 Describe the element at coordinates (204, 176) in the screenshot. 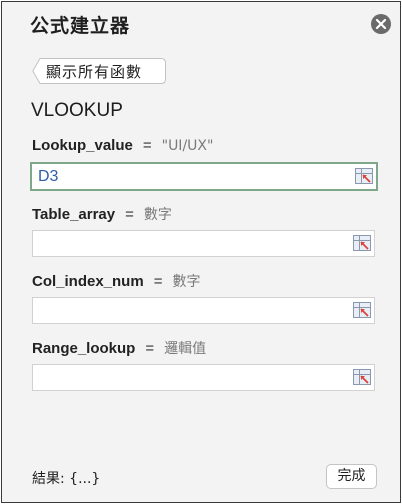

I see `lookup-value-field: D3` at that location.